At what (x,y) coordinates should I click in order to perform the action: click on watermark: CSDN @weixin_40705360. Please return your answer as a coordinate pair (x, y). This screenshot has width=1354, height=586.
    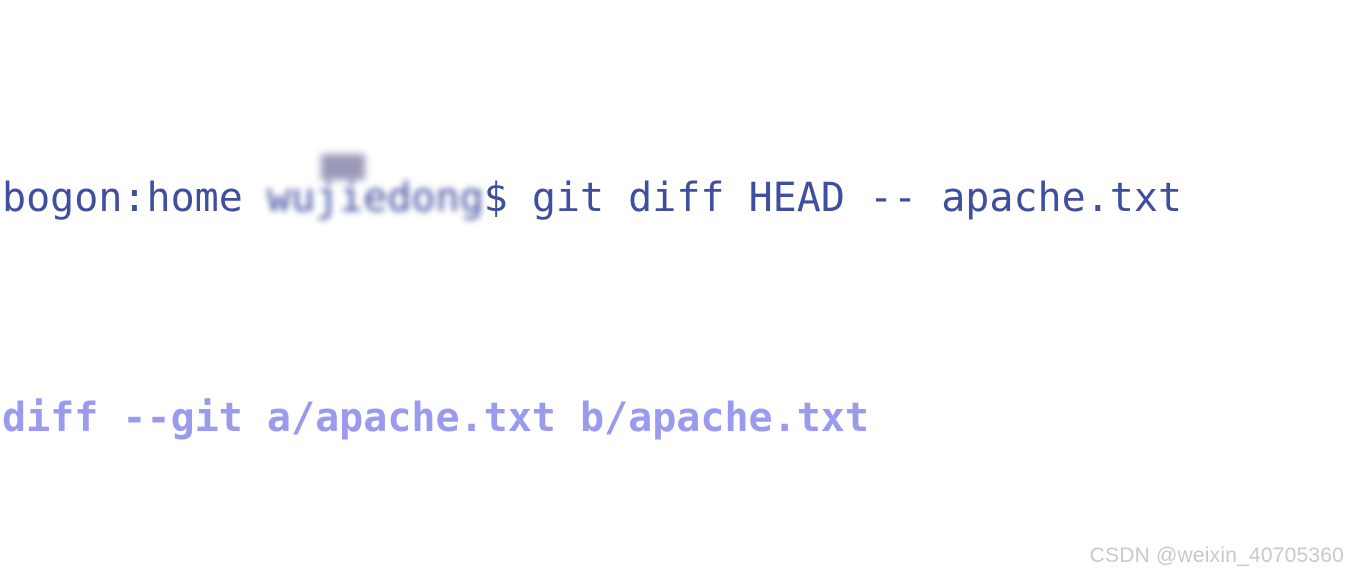
    Looking at the image, I should click on (1216, 555).